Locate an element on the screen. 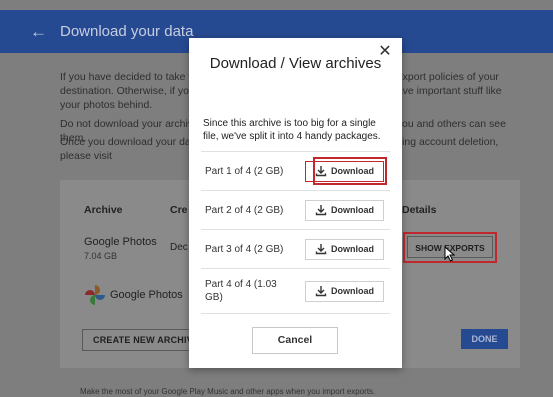  google-photos-label: Google Photos is located at coordinates (146, 295).